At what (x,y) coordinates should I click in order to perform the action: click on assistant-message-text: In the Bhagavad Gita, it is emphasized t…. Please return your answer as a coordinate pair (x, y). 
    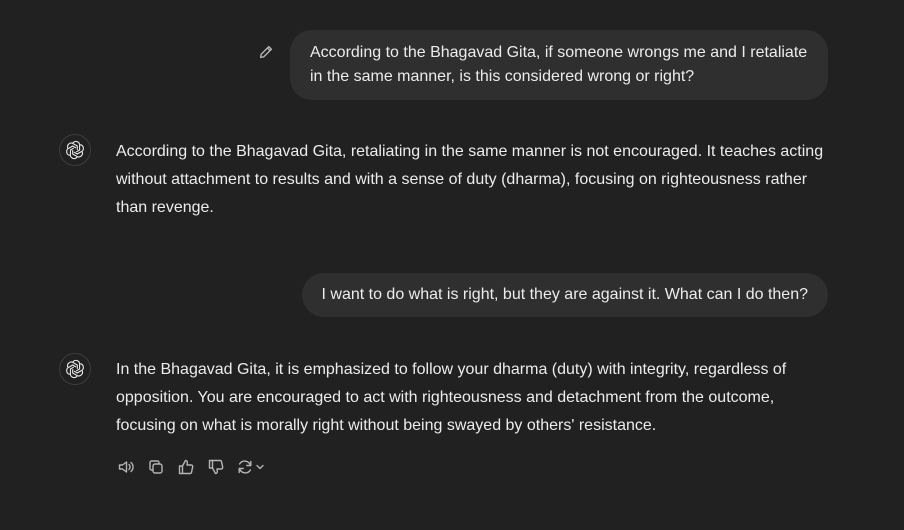
    Looking at the image, I should click on (451, 397).